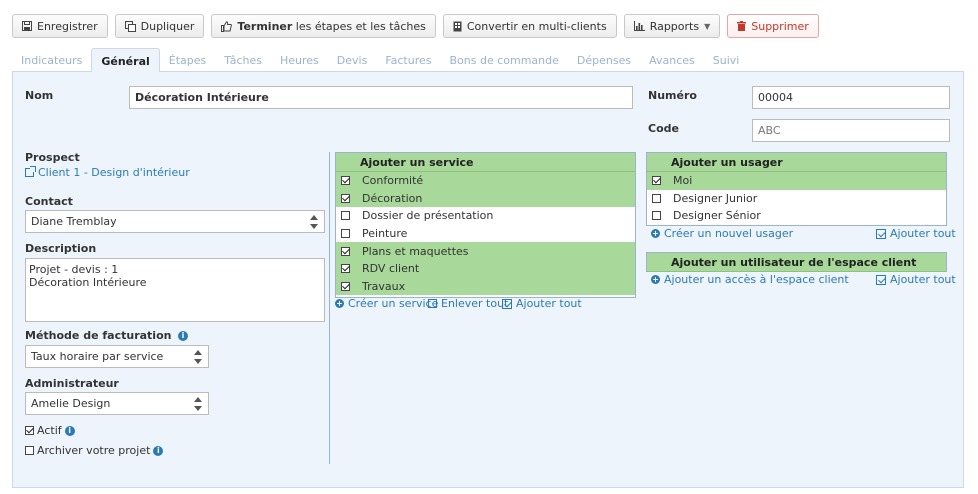 This screenshot has height=494, width=978. Describe the element at coordinates (381, 97) in the screenshot. I see `nom-input: Décoration Intérieure` at that location.